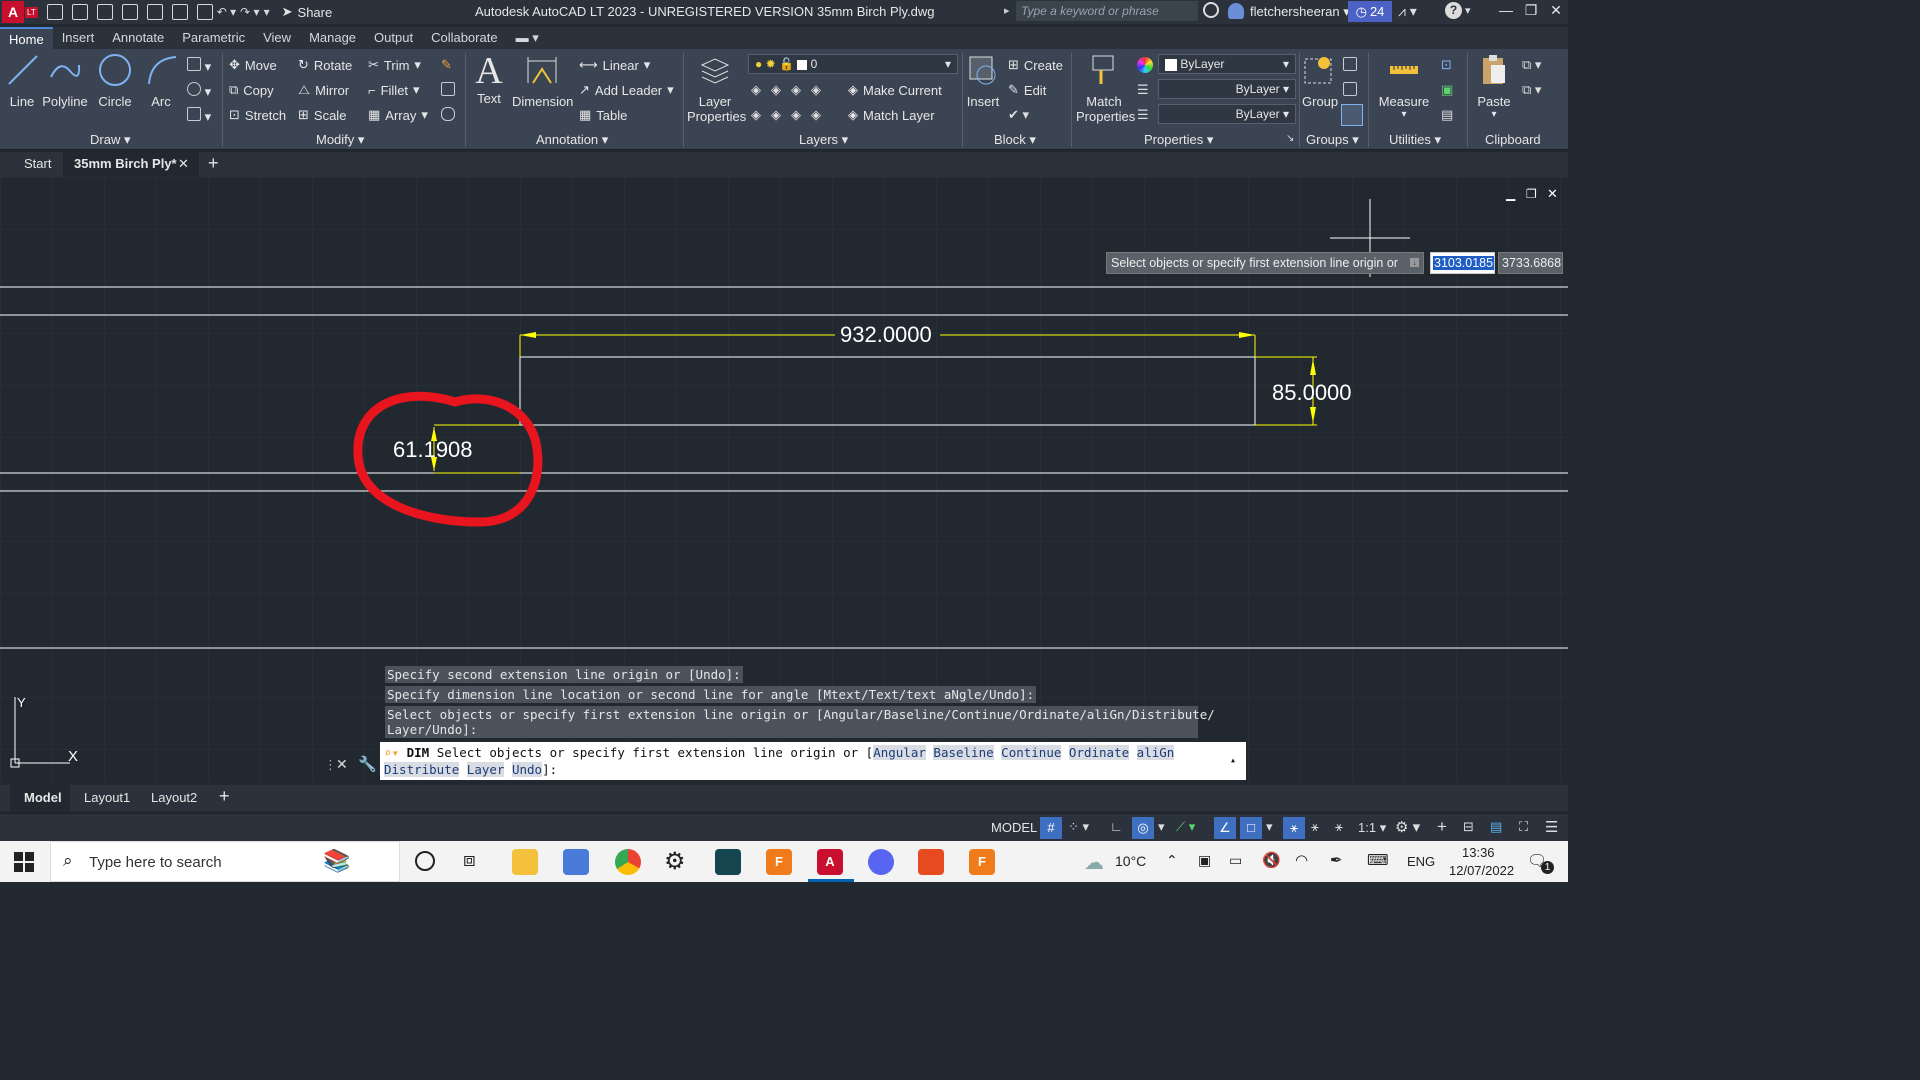 The width and height of the screenshot is (1920, 1080). What do you see at coordinates (1407, 11) in the screenshot?
I see `autodesk-app-icon: ⩘ ▾` at bounding box center [1407, 11].